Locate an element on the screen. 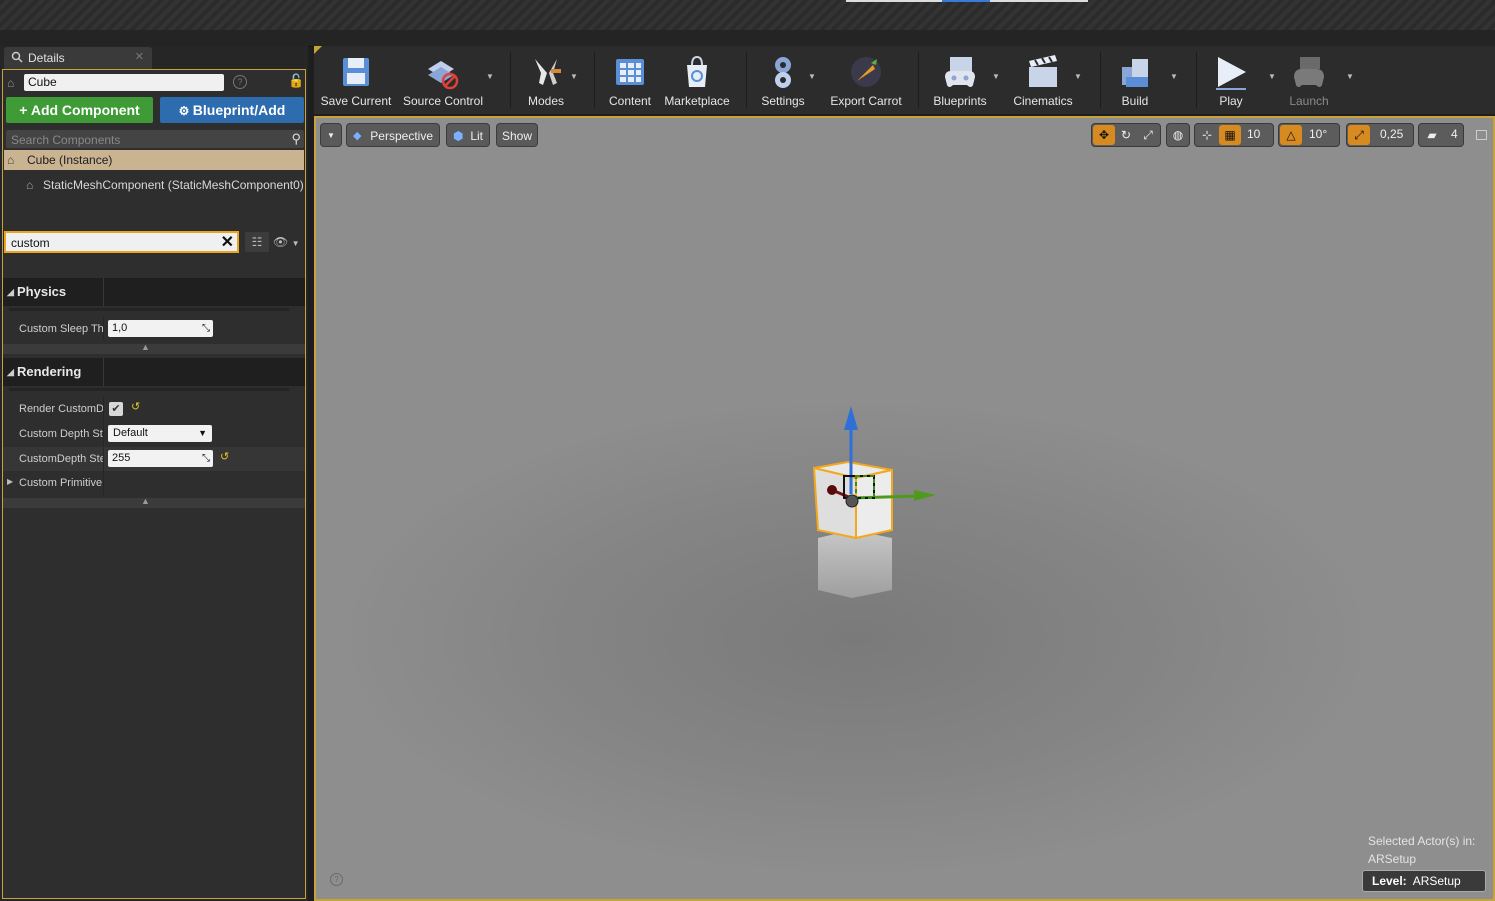  field-value: 1,0 is located at coordinates (120, 328).